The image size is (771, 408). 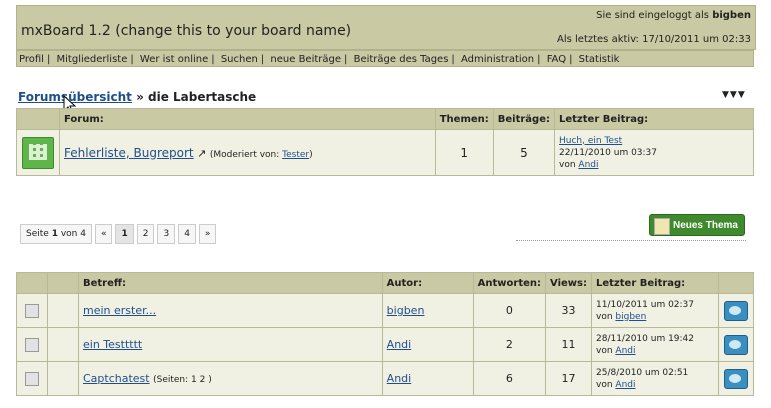 I want to click on topic-status-header, so click(x=63, y=283).